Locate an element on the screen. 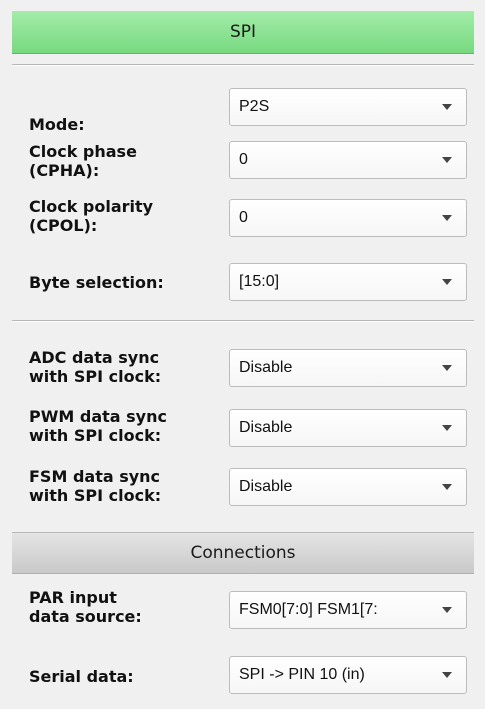  byte-selection-label: Byte selection: is located at coordinates (96, 282).